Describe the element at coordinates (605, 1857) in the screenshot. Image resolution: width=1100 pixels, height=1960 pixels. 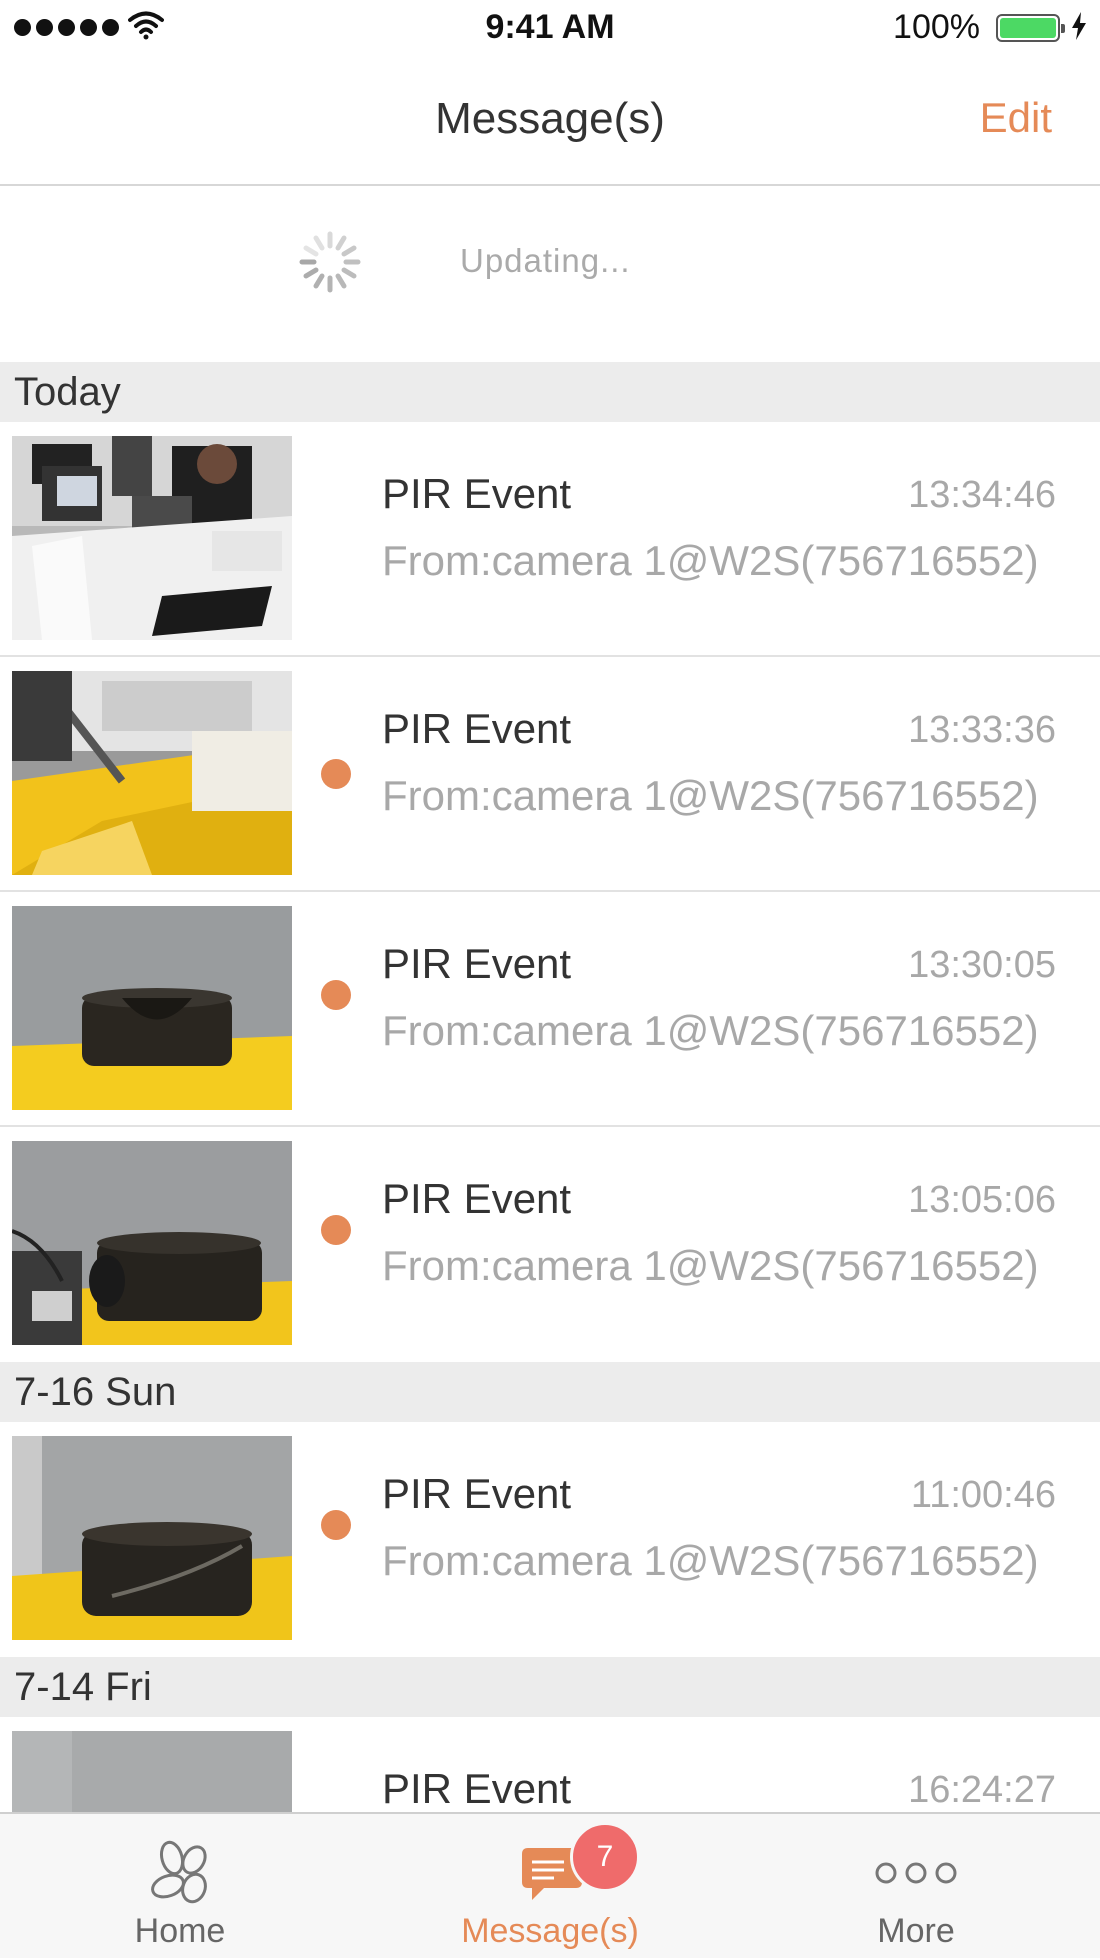
I see `unread-count-badge: 7` at that location.